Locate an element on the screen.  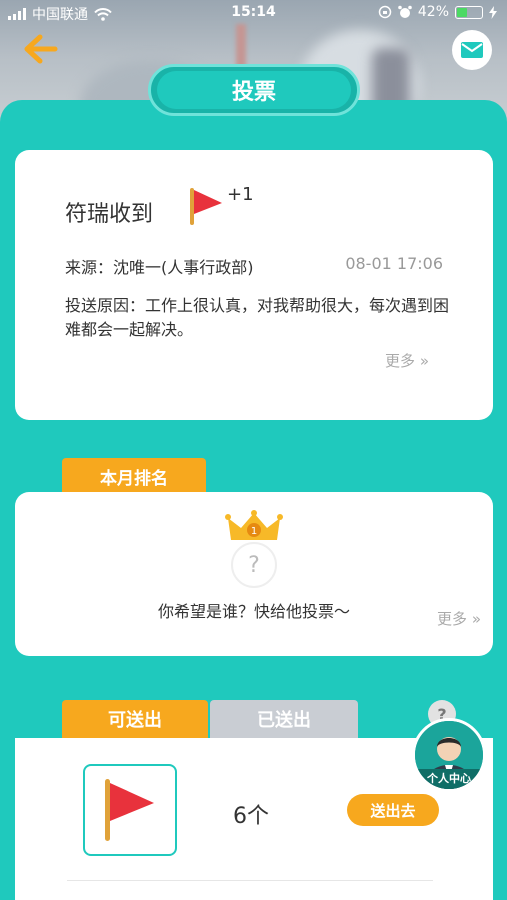
back-arrow-icon is located at coordinates (42, 50).